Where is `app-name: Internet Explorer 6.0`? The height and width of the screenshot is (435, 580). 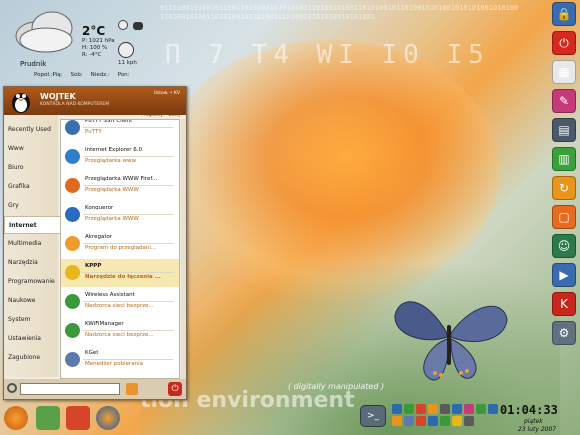 app-name: Internet Explorer 6.0 is located at coordinates (113, 150).